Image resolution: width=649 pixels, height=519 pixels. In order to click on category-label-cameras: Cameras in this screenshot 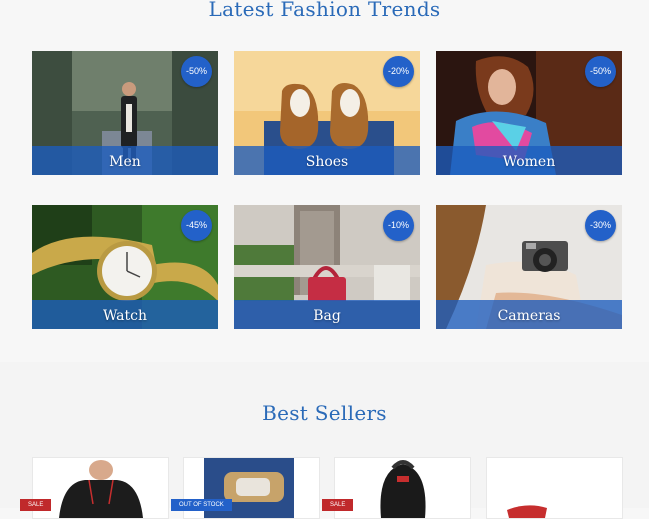, I will do `click(529, 316)`.